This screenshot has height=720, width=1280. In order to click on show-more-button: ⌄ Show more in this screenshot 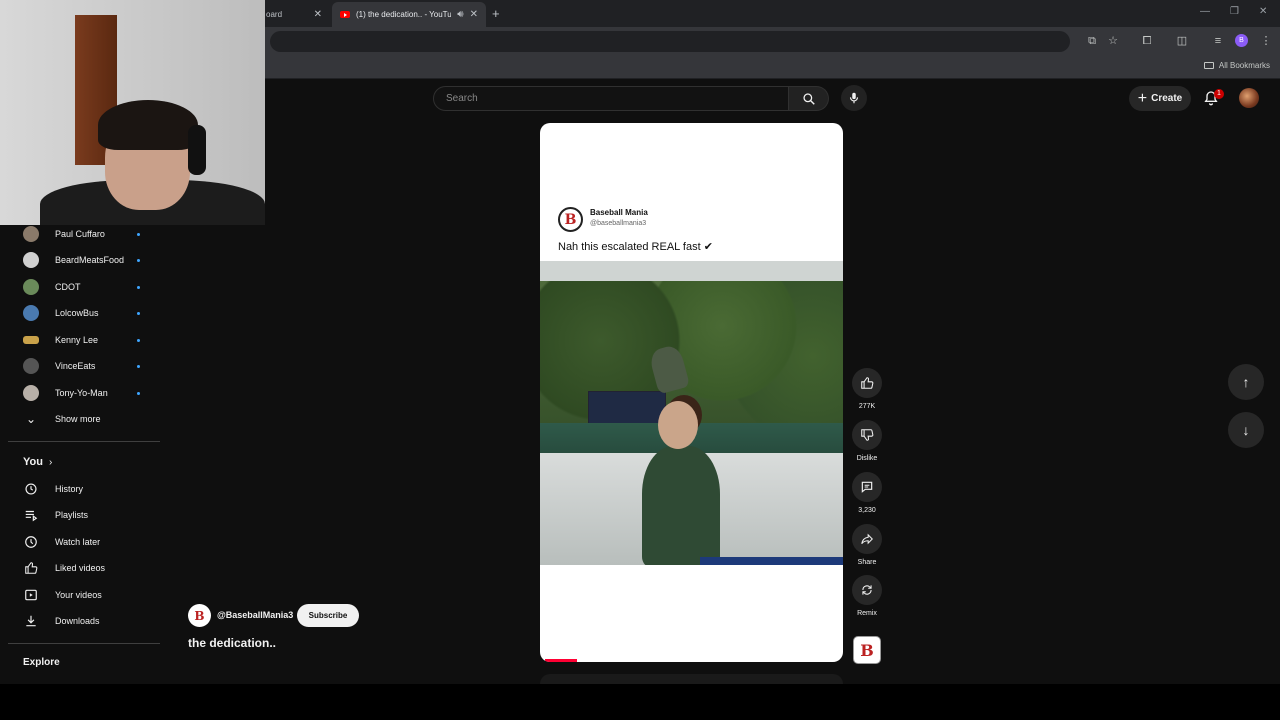, I will do `click(84, 419)`.